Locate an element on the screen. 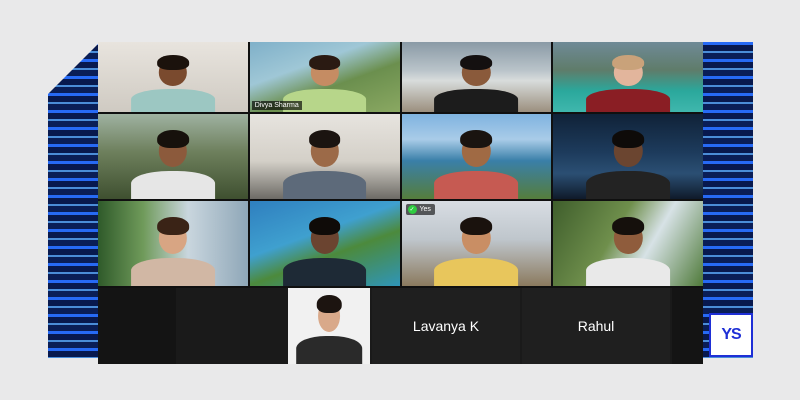 The image size is (800, 400). reaction-badge: ✓ Yes is located at coordinates (420, 209).